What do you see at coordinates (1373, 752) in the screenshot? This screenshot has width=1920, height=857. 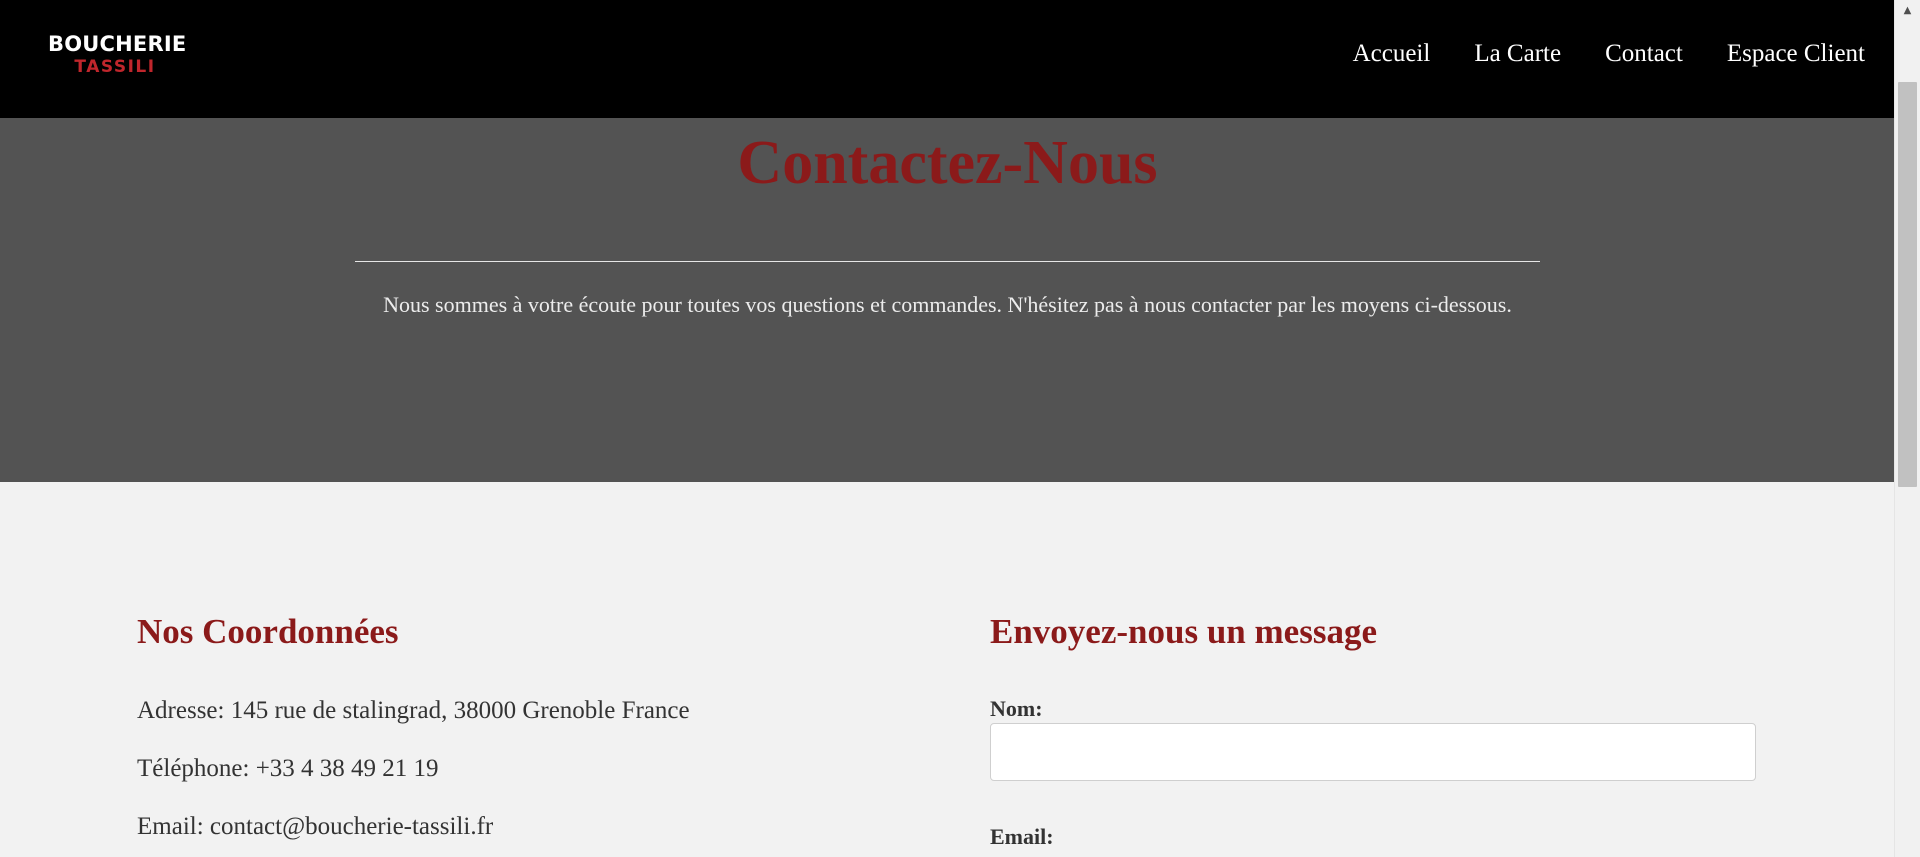 I see `name-input` at bounding box center [1373, 752].